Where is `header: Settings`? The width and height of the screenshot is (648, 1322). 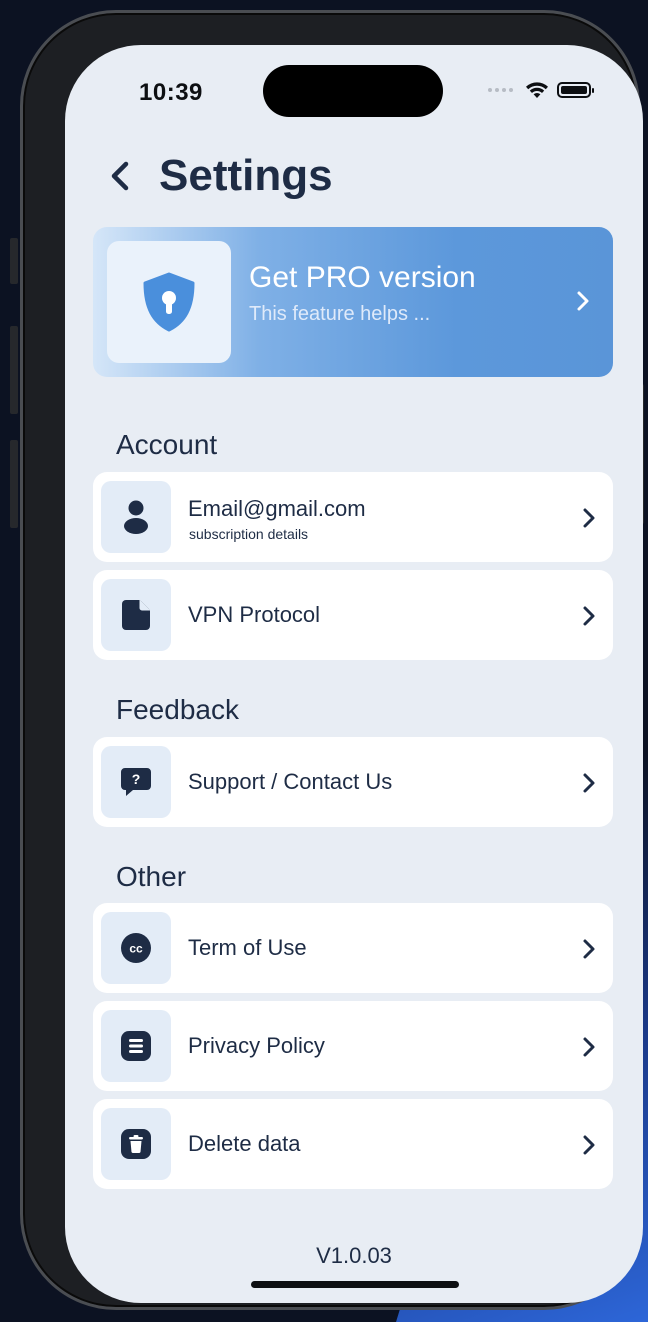 header: Settings is located at coordinates (221, 176).